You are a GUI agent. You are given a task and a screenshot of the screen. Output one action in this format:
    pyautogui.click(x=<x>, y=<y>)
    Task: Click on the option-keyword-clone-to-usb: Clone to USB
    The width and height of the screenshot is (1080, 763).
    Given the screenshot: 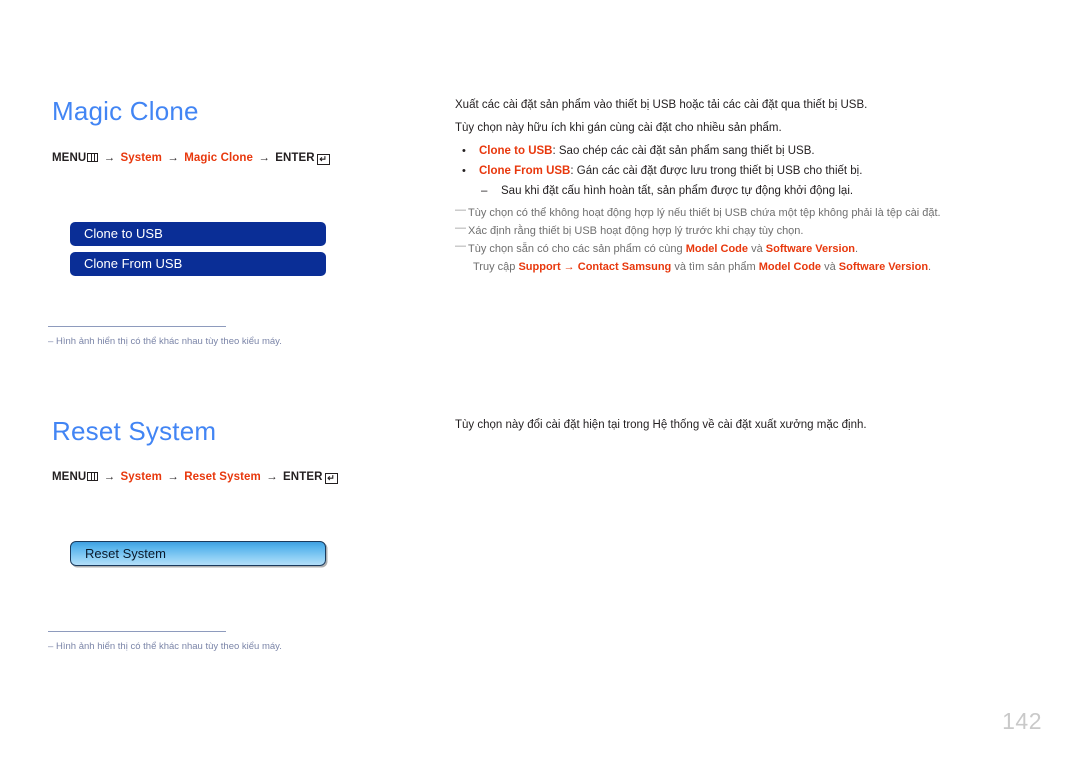 What is the action you would take?
    pyautogui.click(x=516, y=151)
    